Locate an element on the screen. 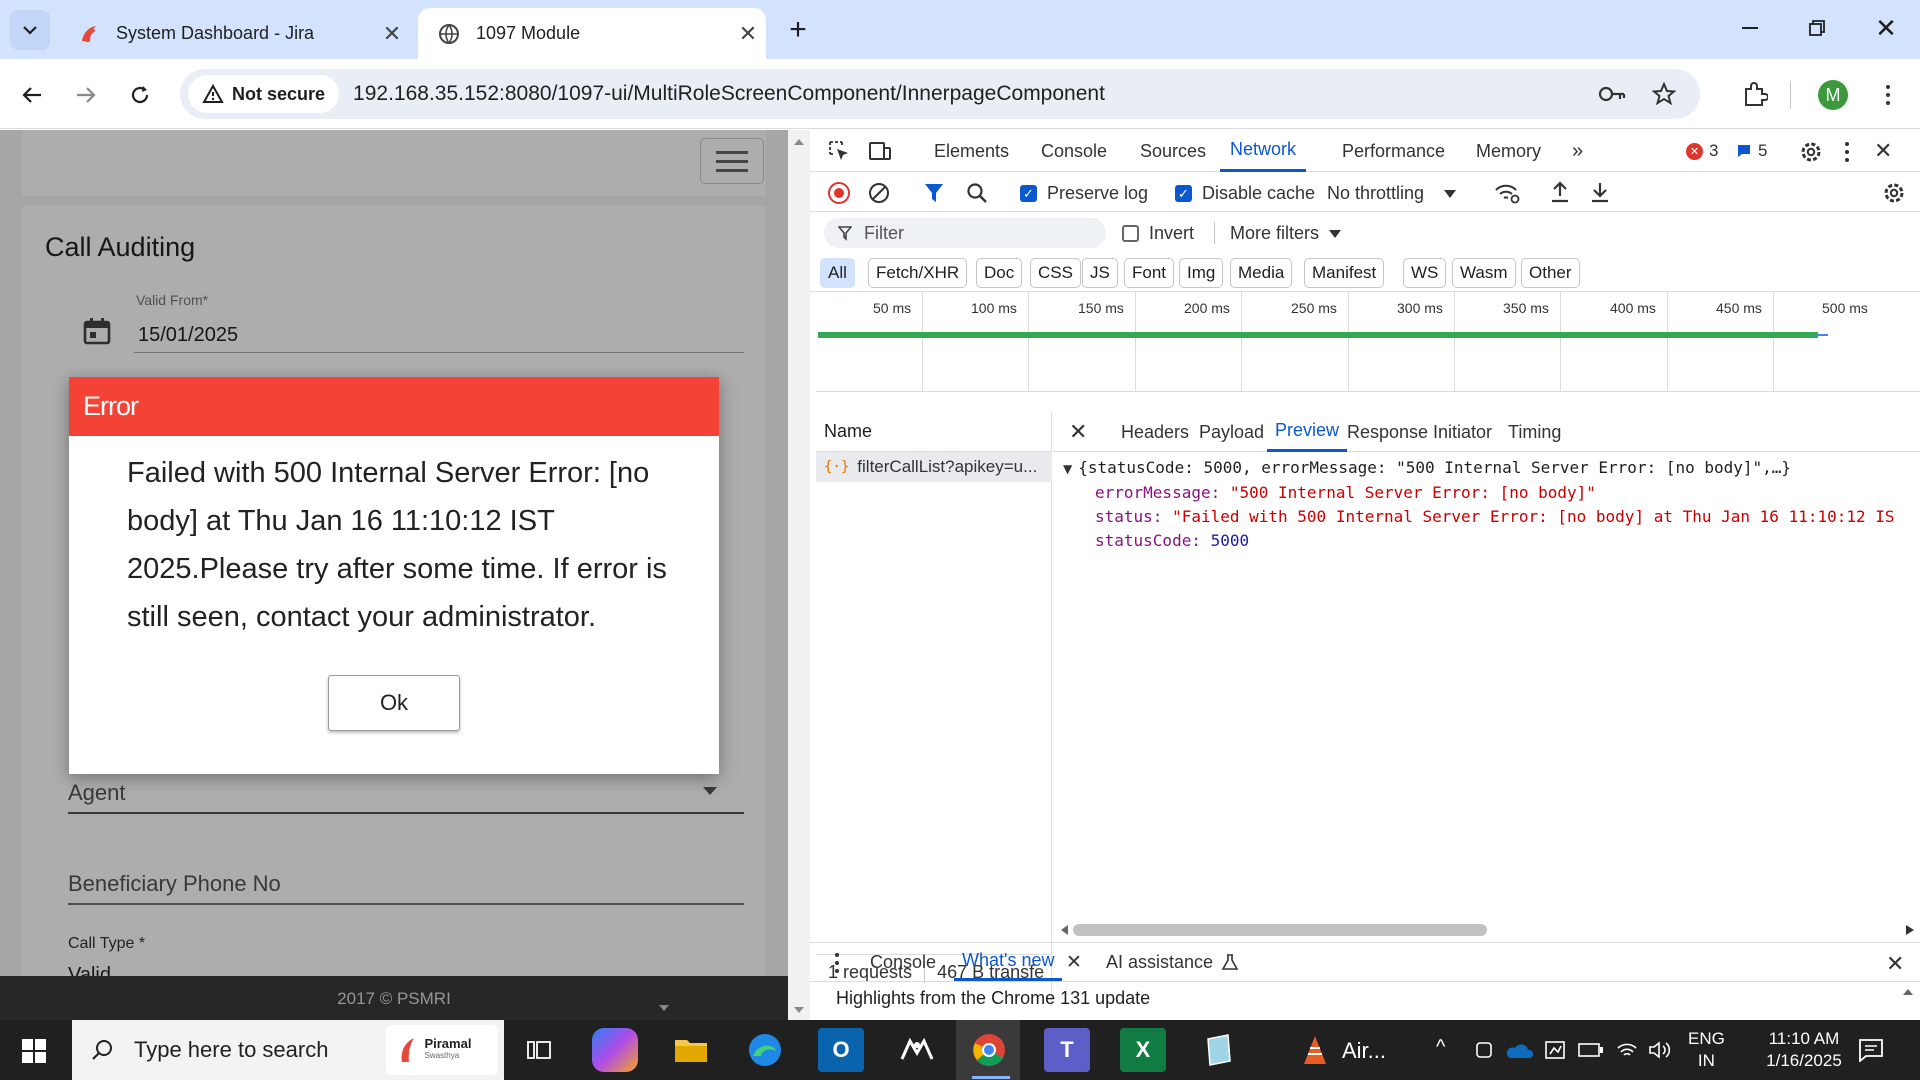  drawer-scrollbar is located at coordinates (1908, 1002).